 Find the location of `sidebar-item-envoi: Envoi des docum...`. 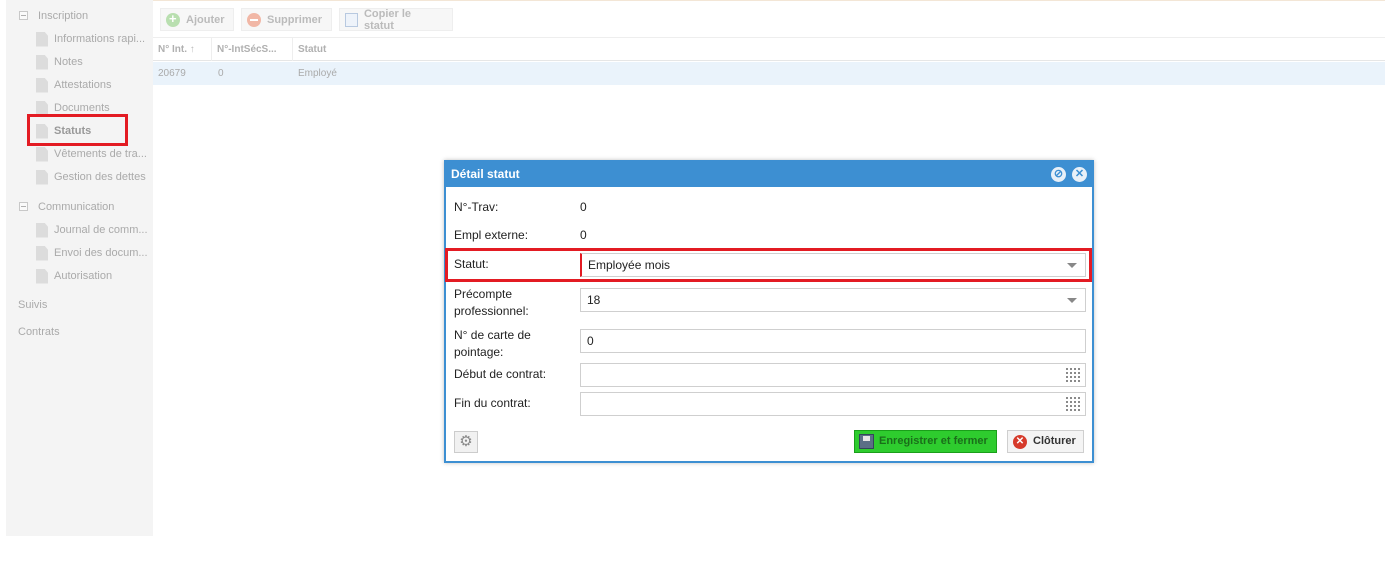

sidebar-item-envoi: Envoi des docum... is located at coordinates (92, 253).